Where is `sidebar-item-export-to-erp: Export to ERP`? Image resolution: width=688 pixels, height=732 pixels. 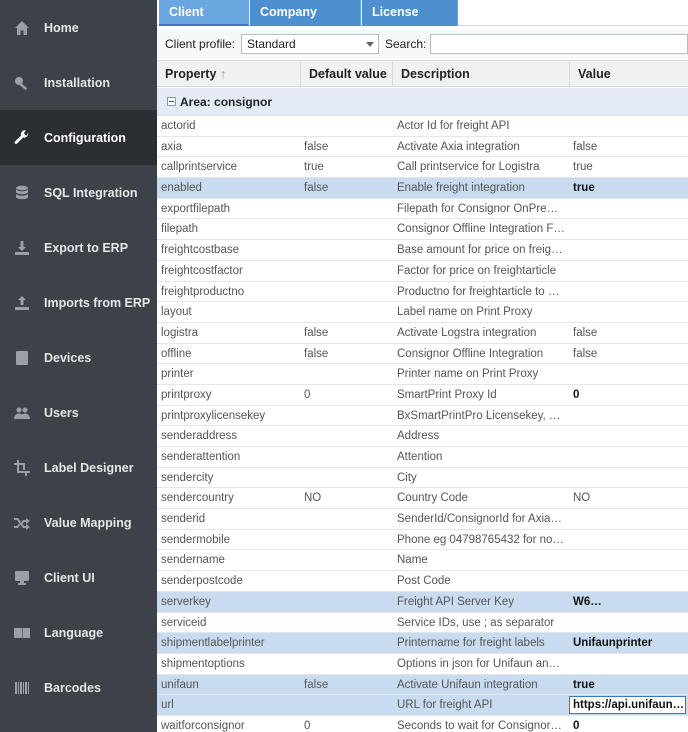 sidebar-item-export-to-erp: Export to ERP is located at coordinates (78, 247).